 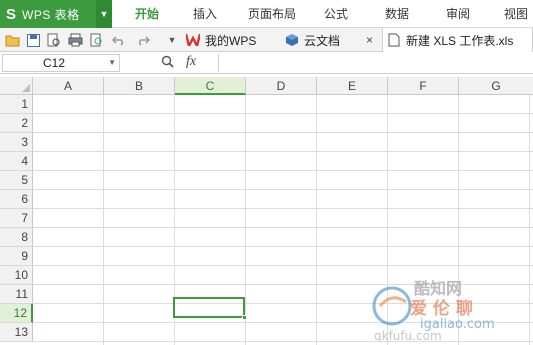 I want to click on row-header-8: 8, so click(x=16, y=237).